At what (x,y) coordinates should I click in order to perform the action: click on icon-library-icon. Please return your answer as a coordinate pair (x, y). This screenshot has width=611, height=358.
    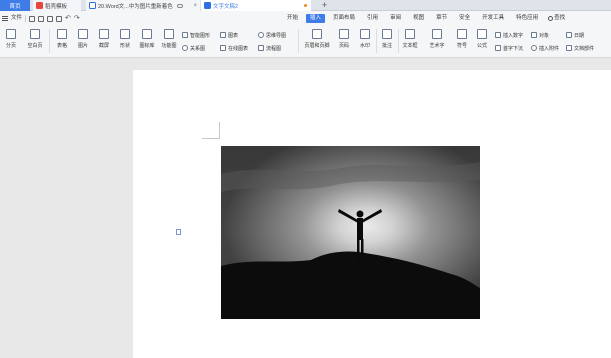
    Looking at the image, I should click on (147, 34).